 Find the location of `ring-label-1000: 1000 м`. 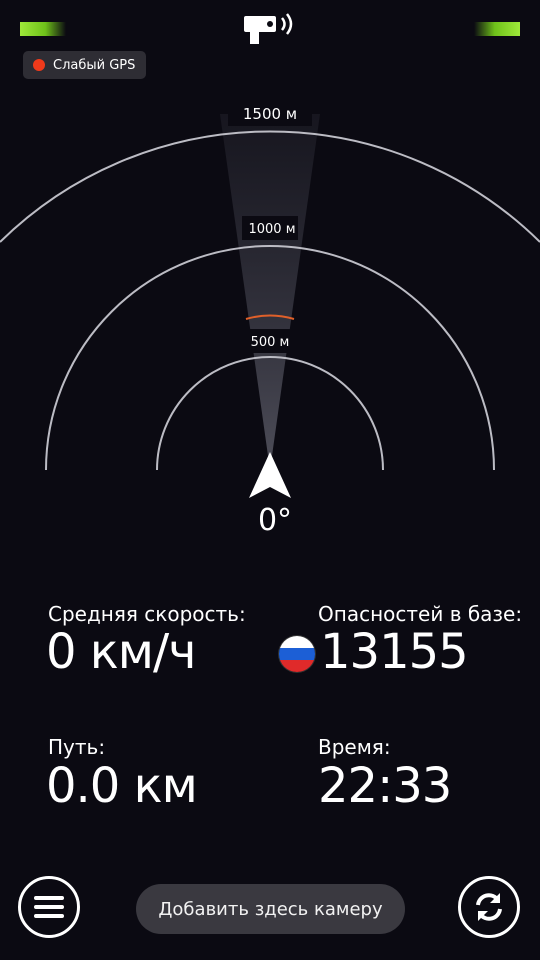

ring-label-1000: 1000 м is located at coordinates (271, 229).